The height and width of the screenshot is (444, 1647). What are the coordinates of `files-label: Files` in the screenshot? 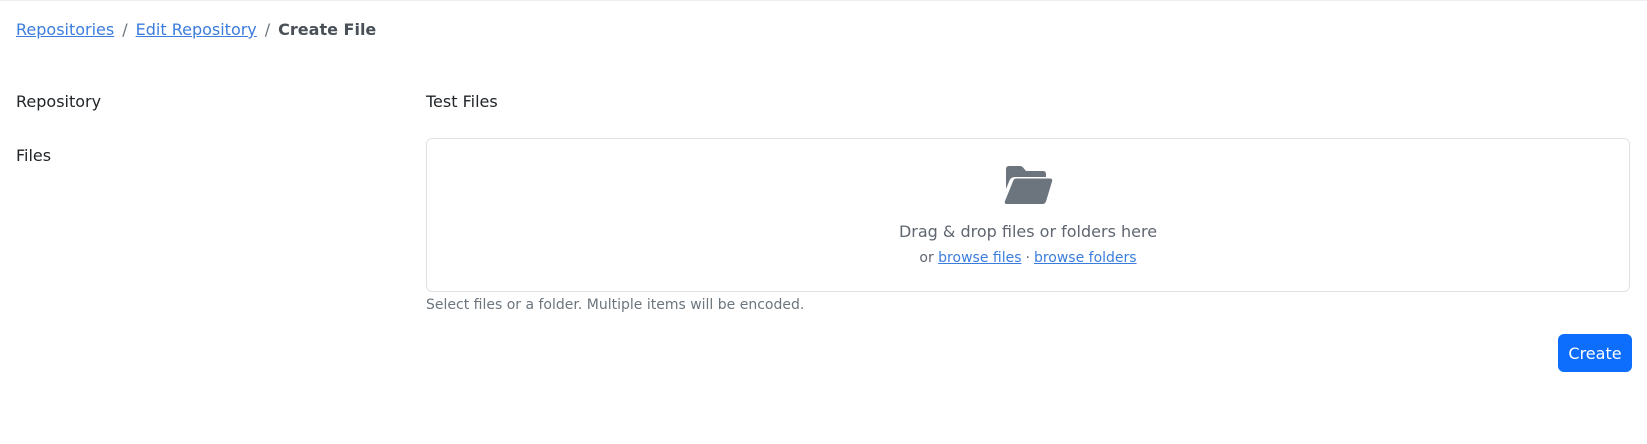 It's located at (34, 155).